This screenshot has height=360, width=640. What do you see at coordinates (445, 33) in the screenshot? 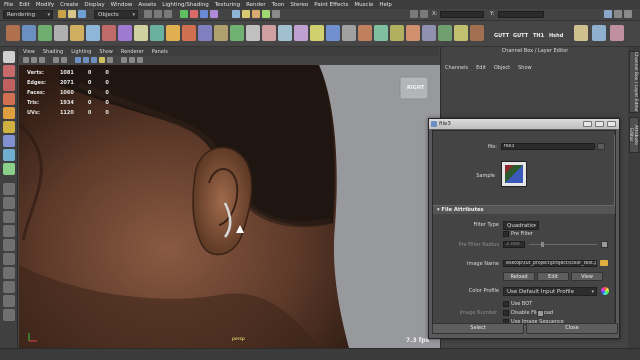
I see `cluster-icon` at bounding box center [445, 33].